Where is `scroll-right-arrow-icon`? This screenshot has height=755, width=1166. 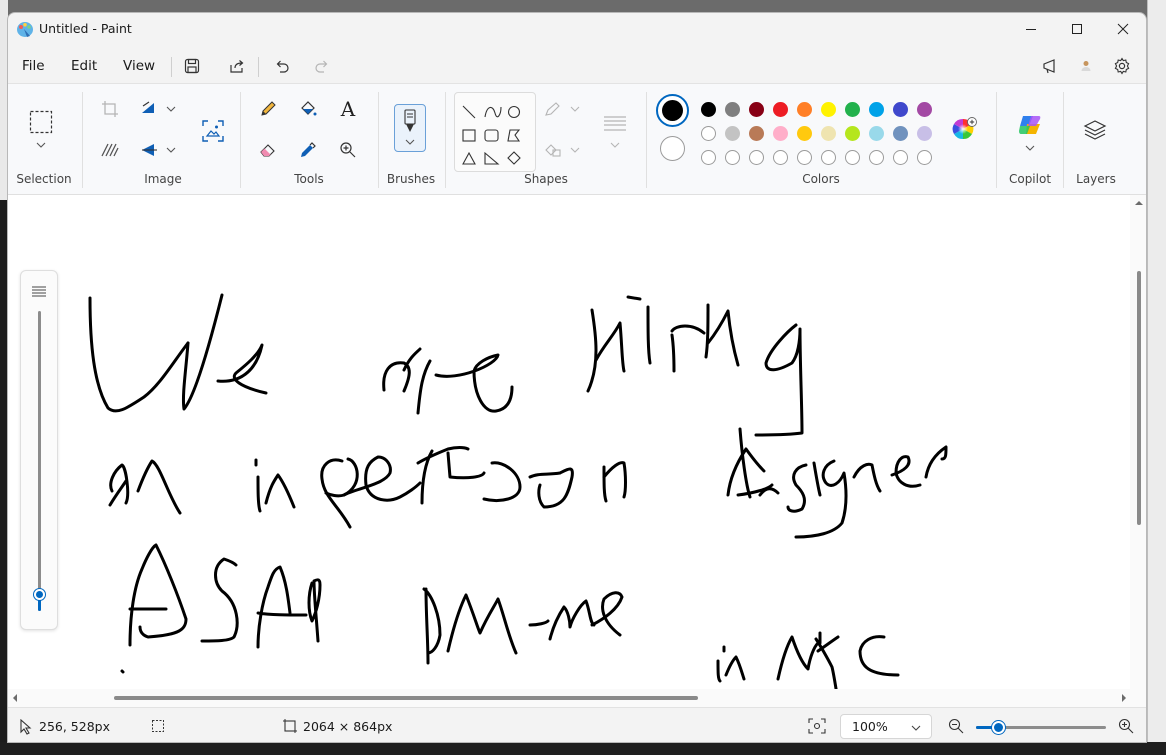
scroll-right-arrow-icon is located at coordinates (1124, 698).